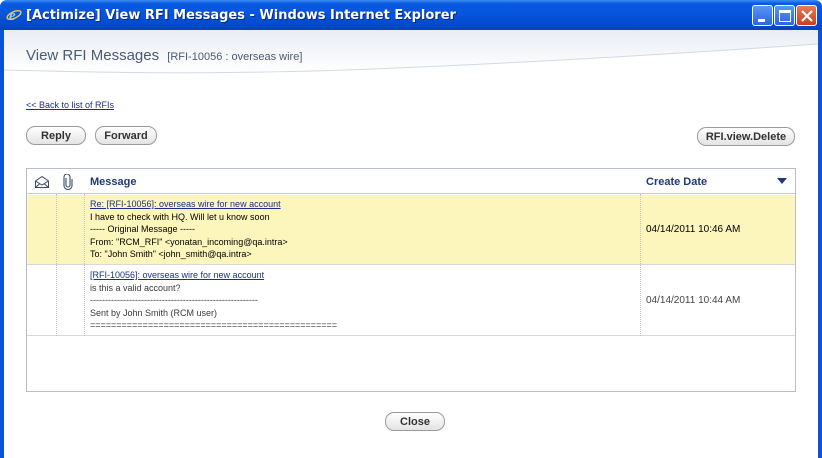 The width and height of the screenshot is (822, 458). I want to click on create-date-header-label: Create Date, so click(677, 181).